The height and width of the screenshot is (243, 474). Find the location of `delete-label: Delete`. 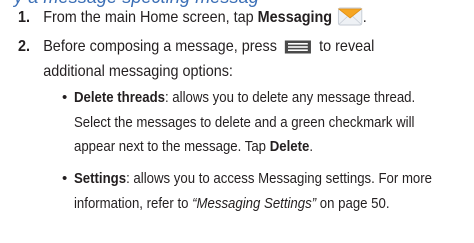

delete-label: Delete is located at coordinates (289, 146).